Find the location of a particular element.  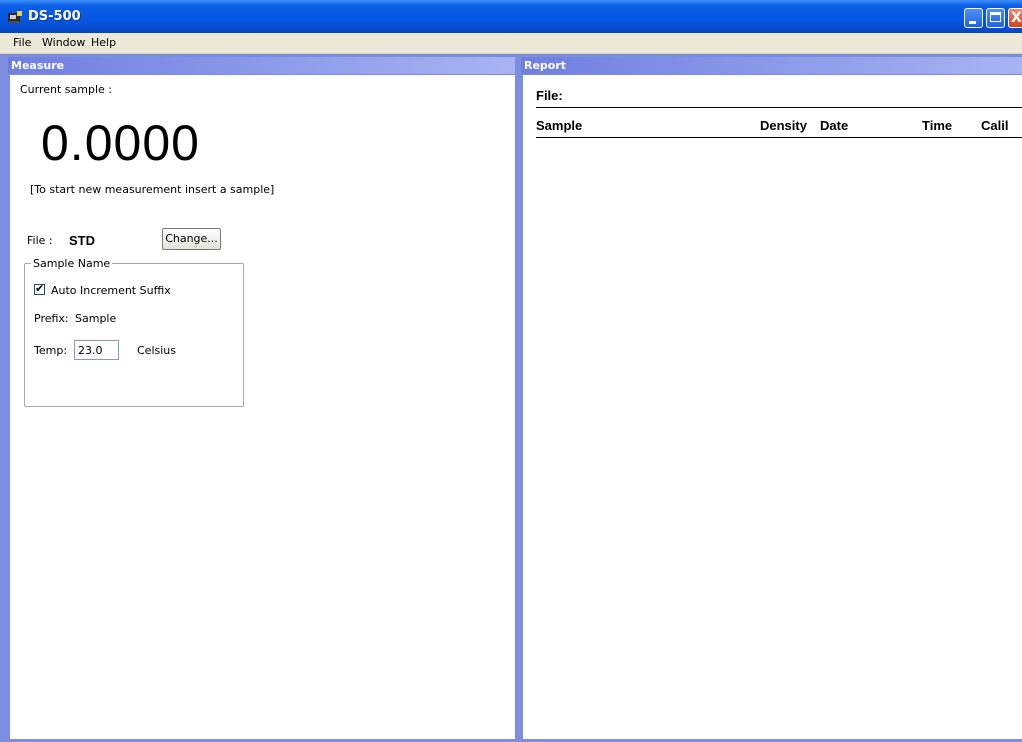

measure-panel-header: Measure is located at coordinates (261, 65).